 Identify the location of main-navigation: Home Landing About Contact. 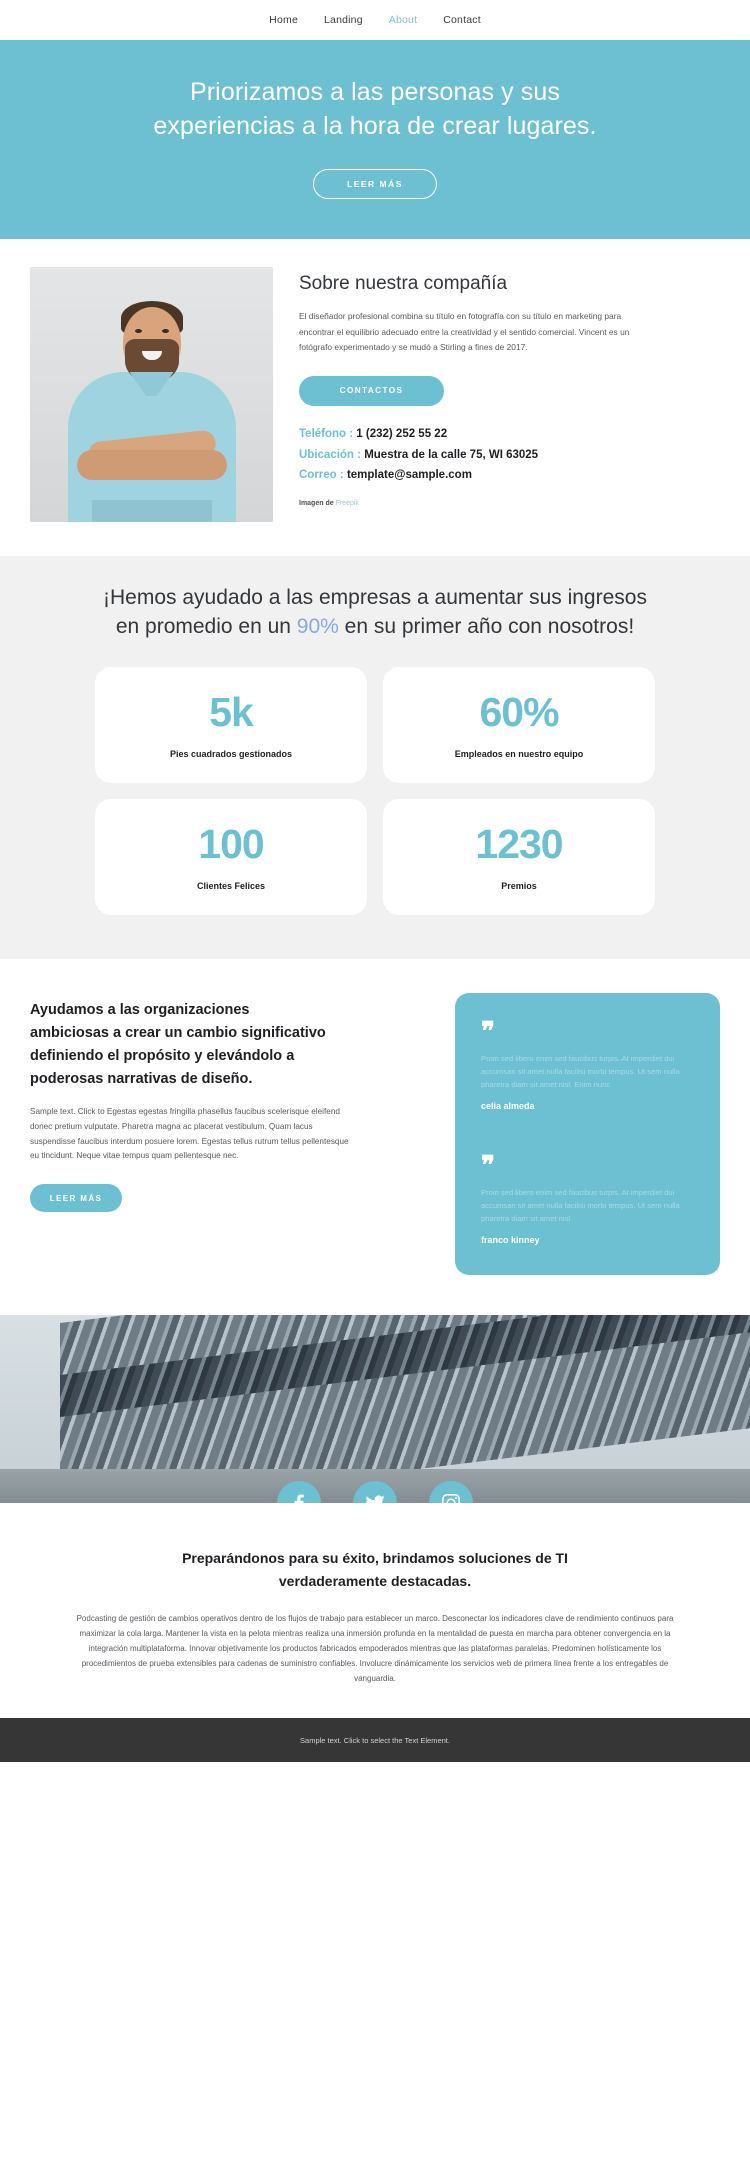
(375, 20).